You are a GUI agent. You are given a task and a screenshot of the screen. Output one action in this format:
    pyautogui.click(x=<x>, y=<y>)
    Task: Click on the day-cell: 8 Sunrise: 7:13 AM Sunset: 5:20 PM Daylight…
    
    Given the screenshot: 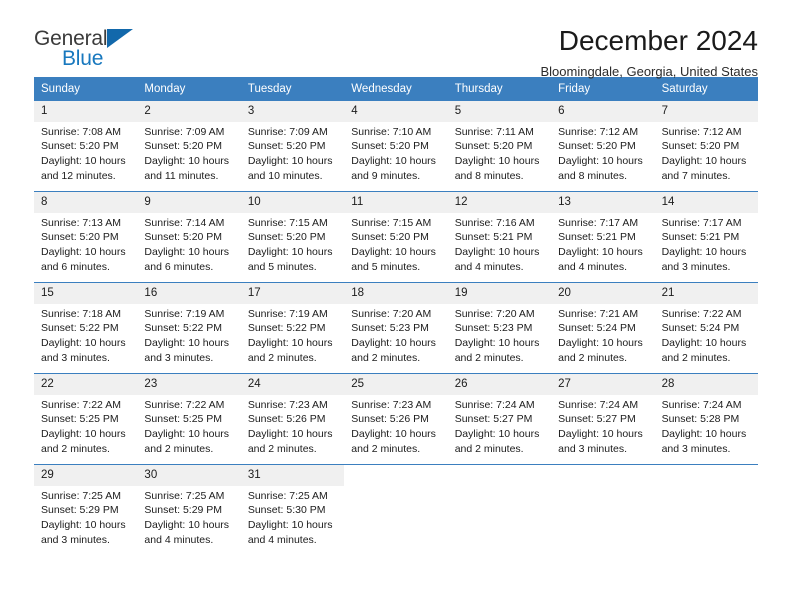 What is the action you would take?
    pyautogui.click(x=86, y=237)
    